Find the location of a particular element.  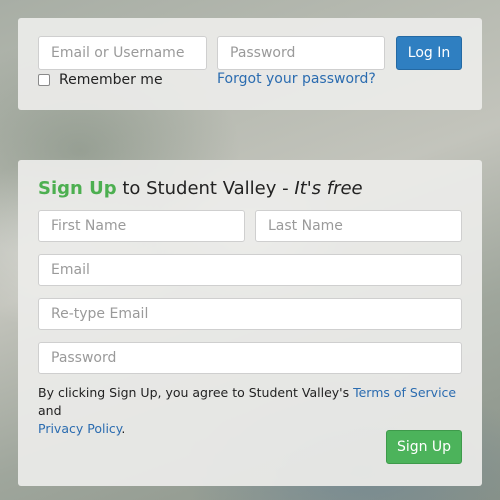

terms-suffix: . is located at coordinates (123, 428).